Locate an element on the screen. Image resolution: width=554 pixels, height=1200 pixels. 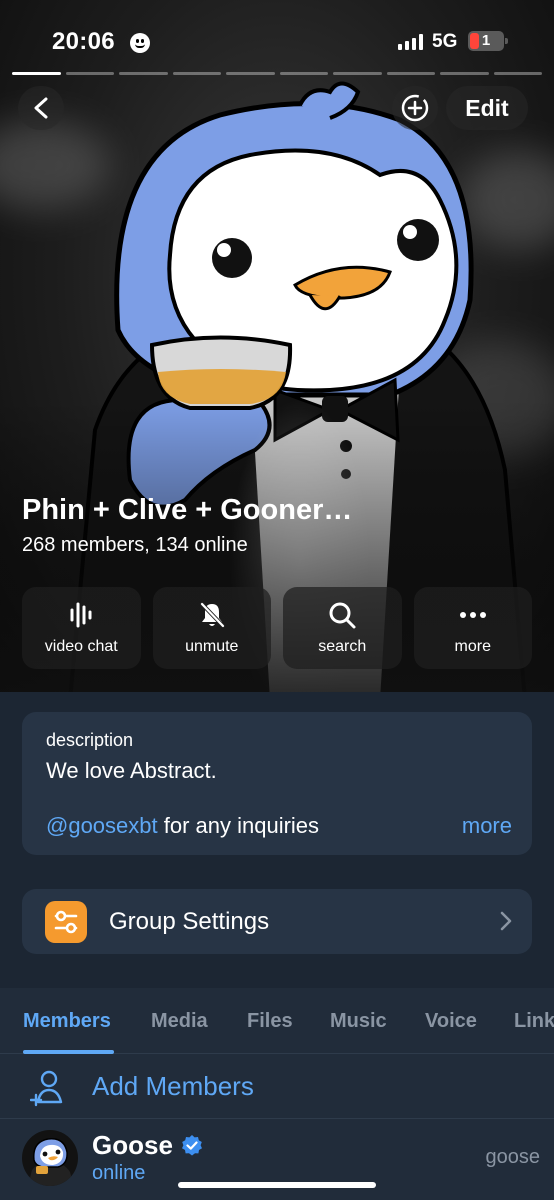
add-story-button is located at coordinates (415, 108).